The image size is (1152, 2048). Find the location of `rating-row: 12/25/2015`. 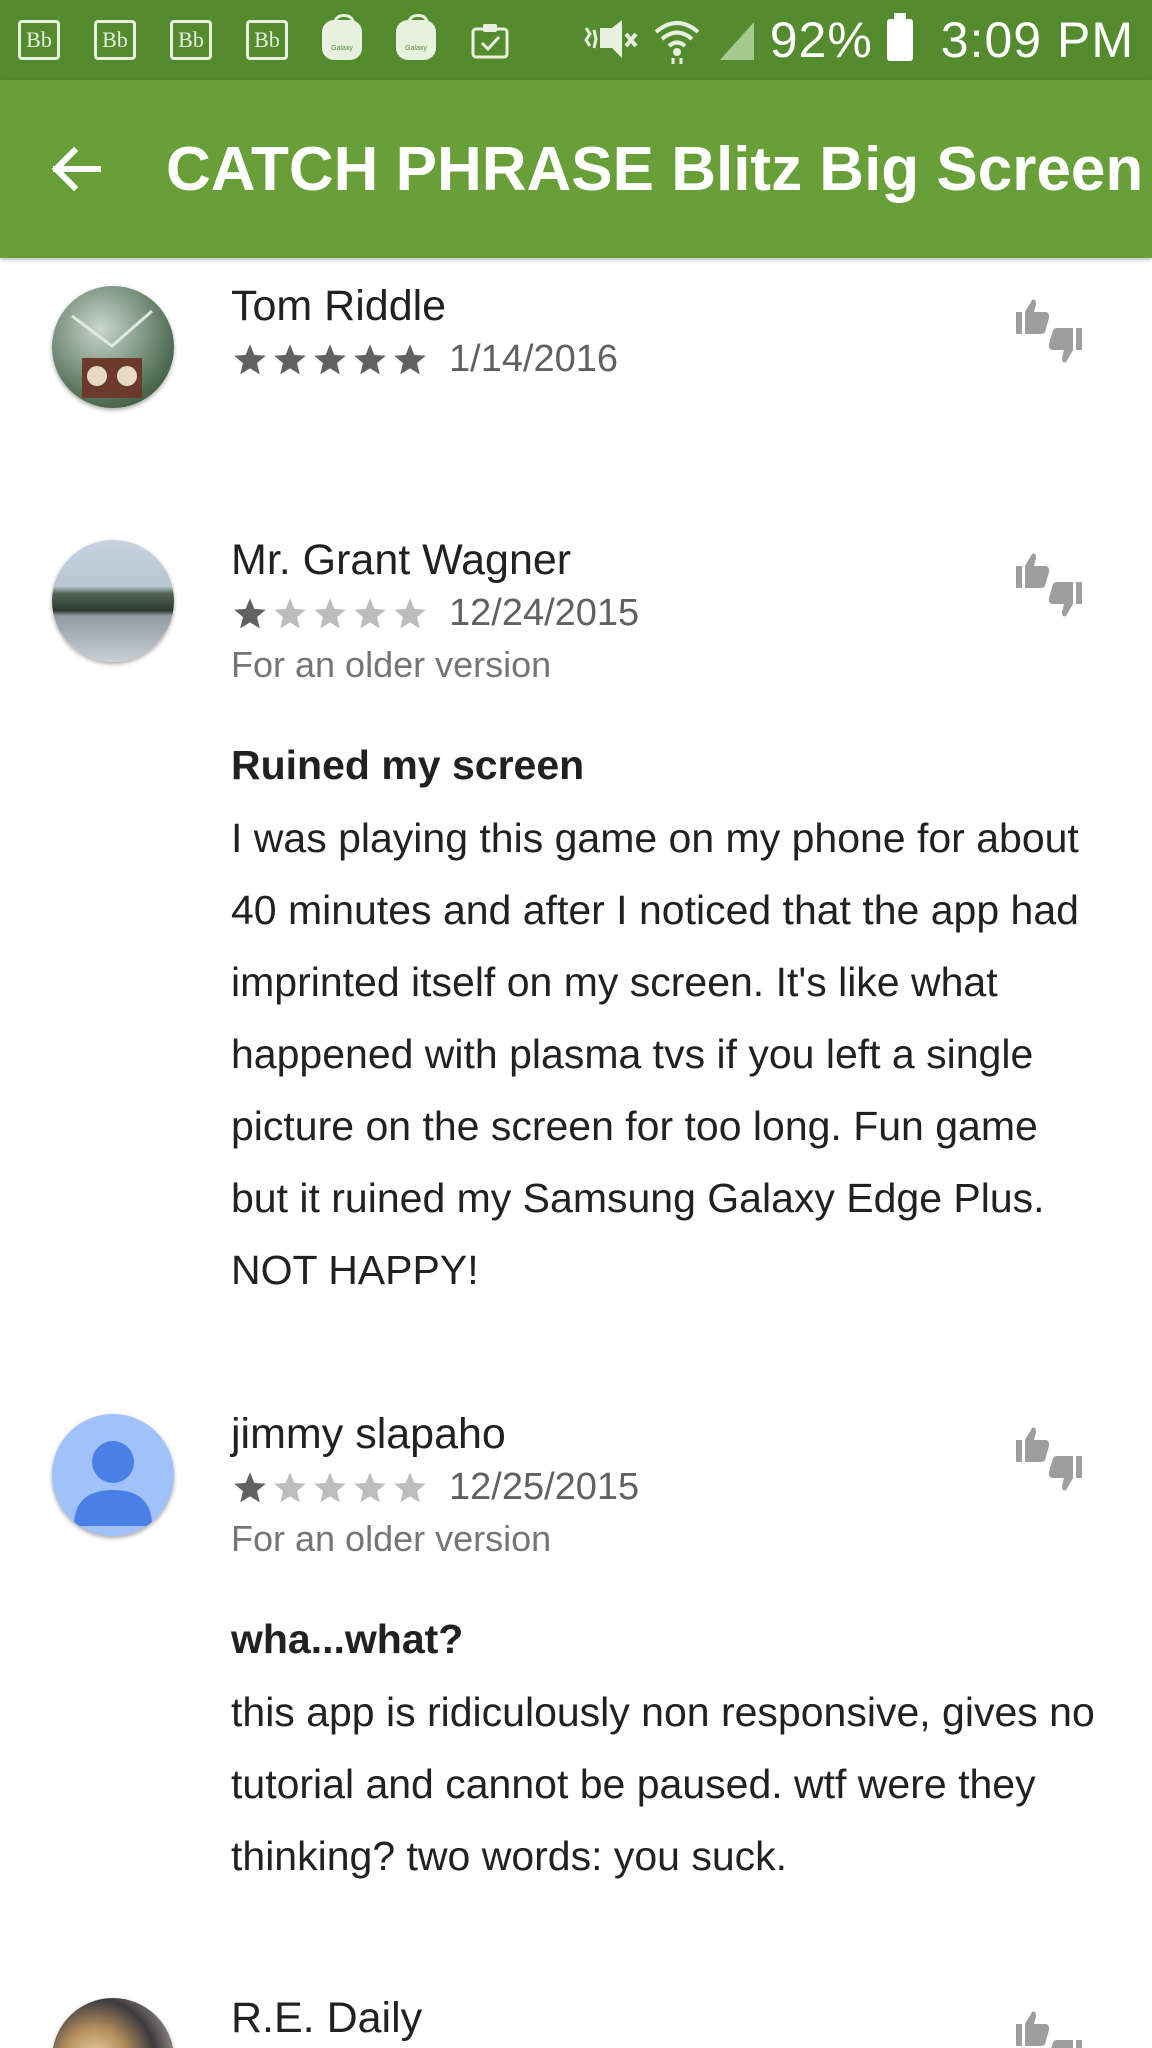

rating-row: 12/25/2015 is located at coordinates (435, 1487).